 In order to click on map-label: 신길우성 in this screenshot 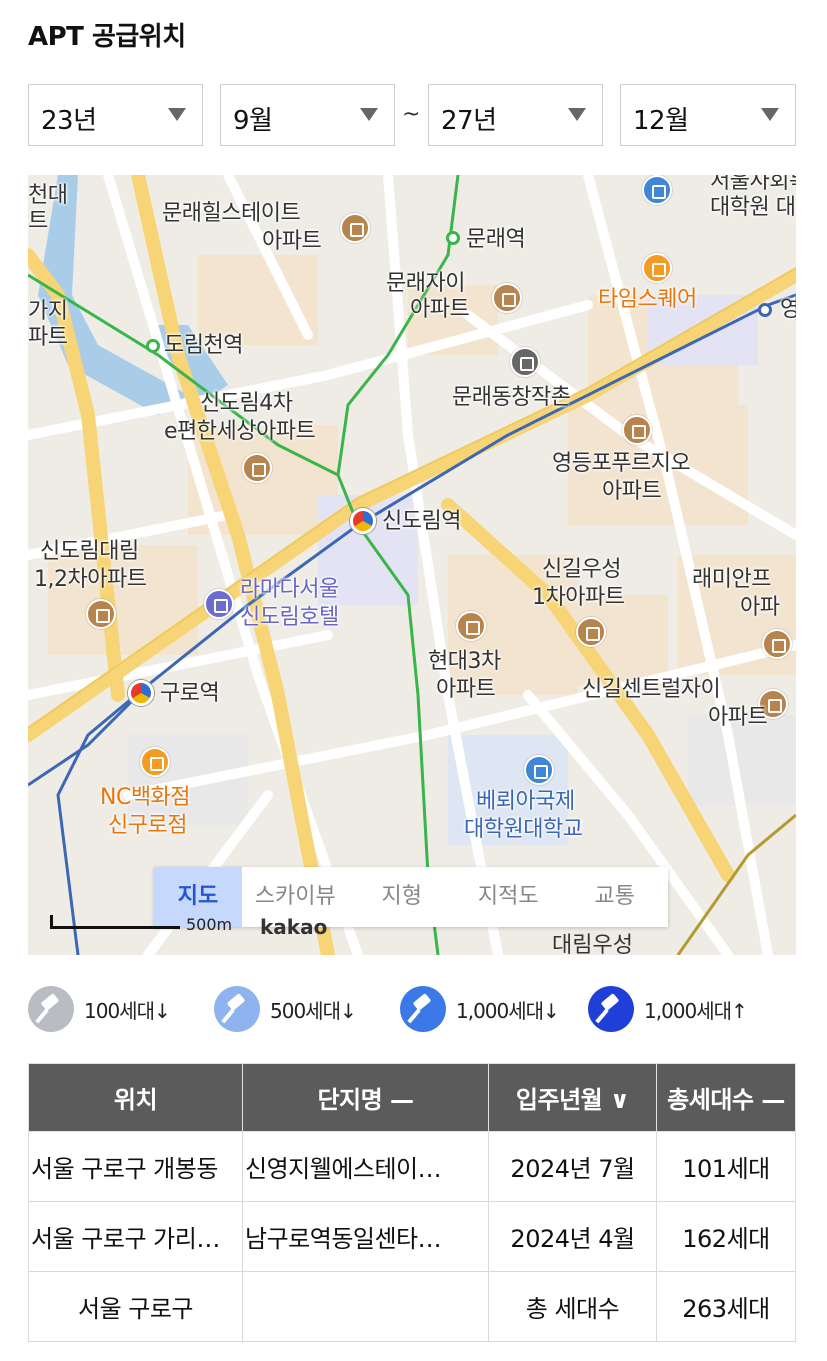, I will do `click(581, 569)`.